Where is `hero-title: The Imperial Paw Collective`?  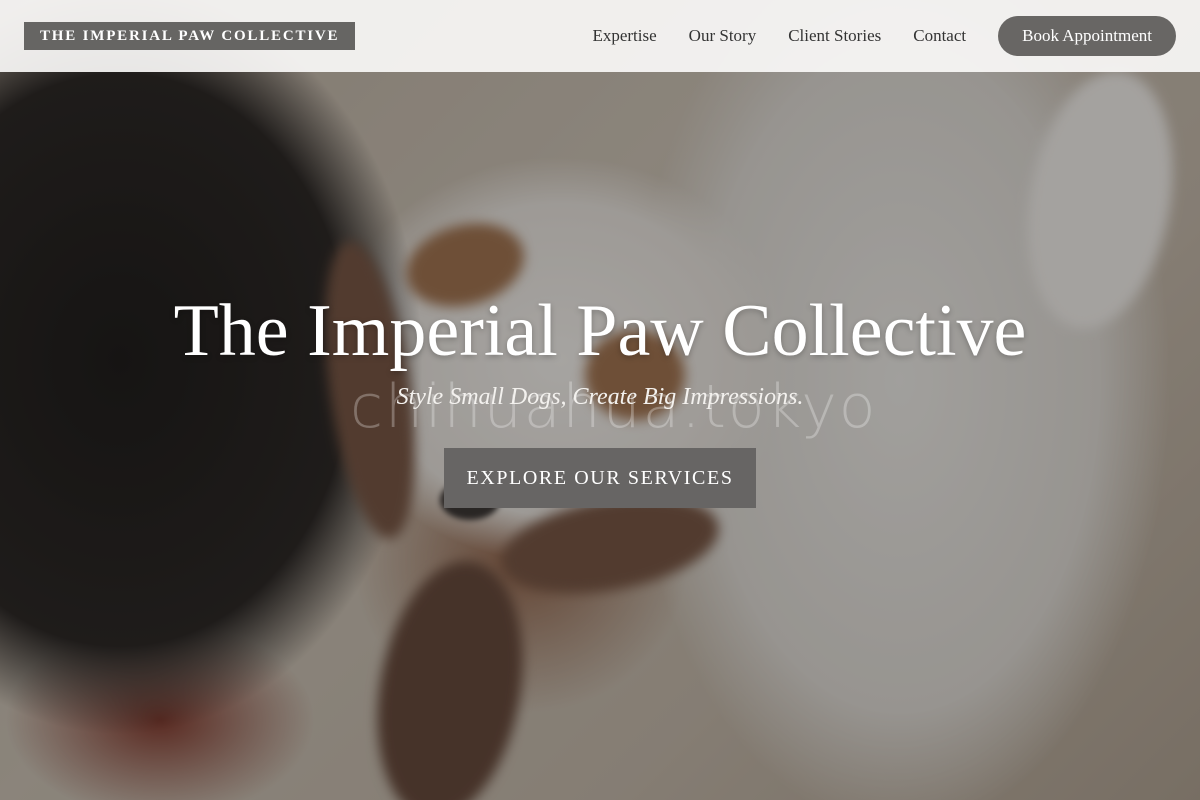
hero-title: The Imperial Paw Collective is located at coordinates (600, 331).